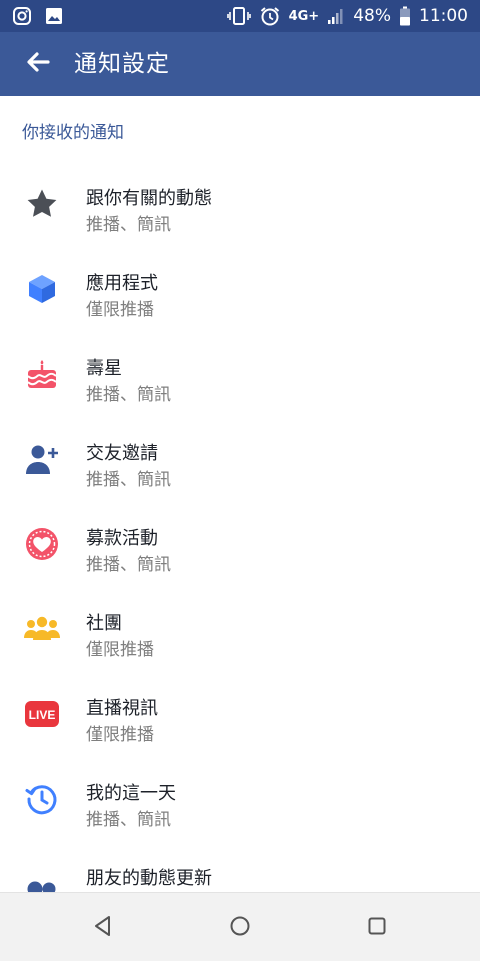 This screenshot has height=961, width=480. I want to click on nav-recents-button, so click(377, 928).